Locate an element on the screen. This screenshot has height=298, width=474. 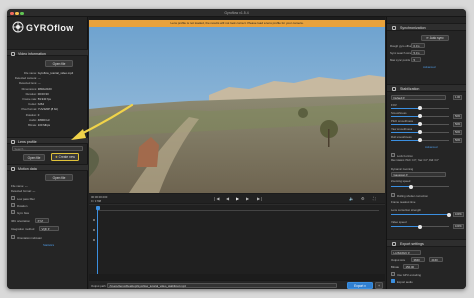
tutorial-arrow-icon is located at coordinates (102, 121).